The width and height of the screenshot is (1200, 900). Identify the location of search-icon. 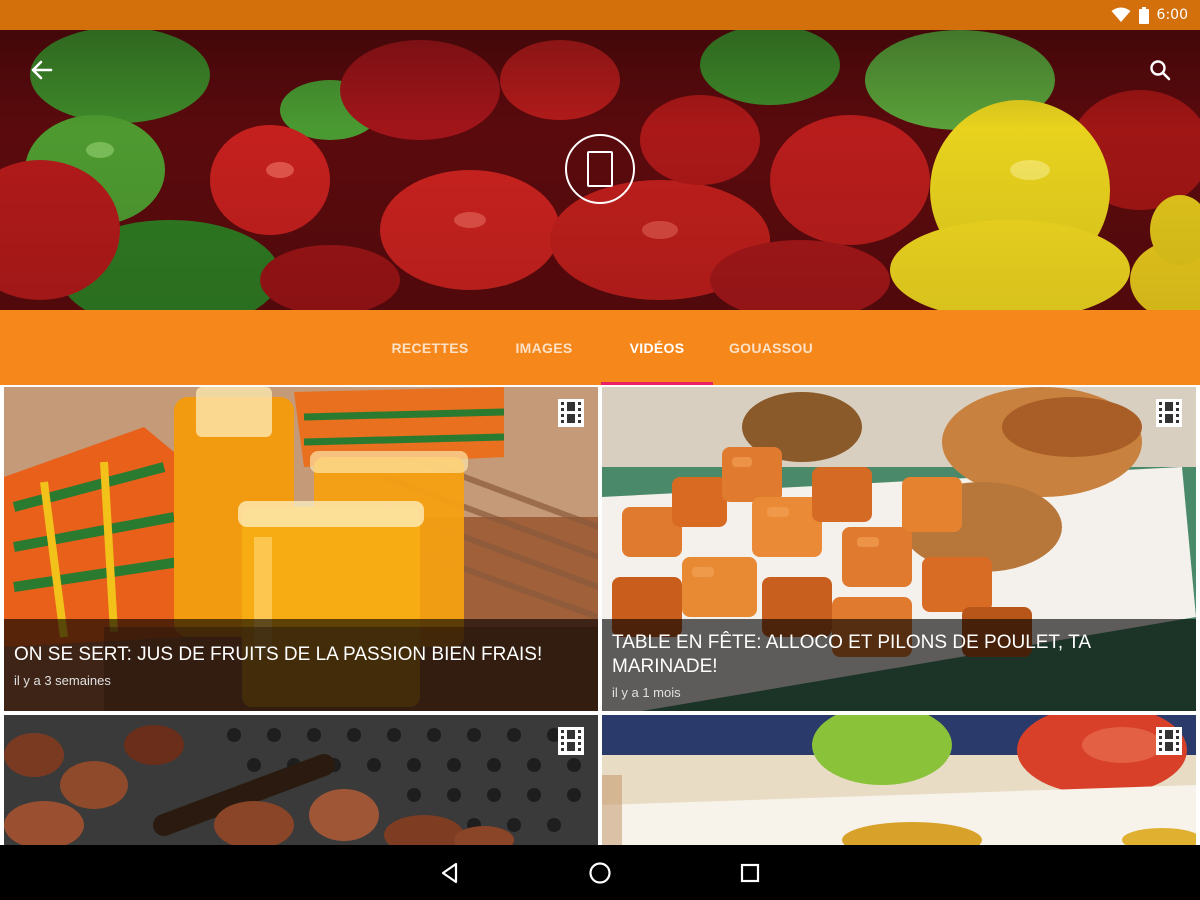
(1160, 70).